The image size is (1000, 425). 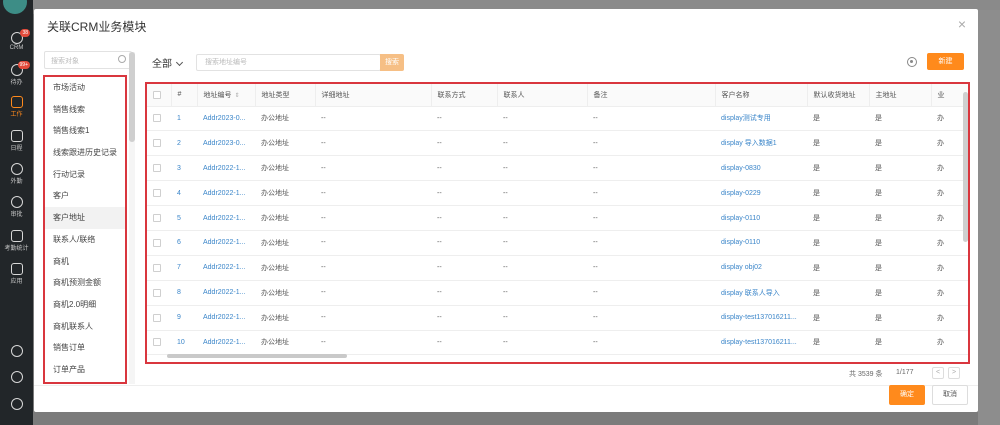 I want to click on settings-icon, so click(x=16, y=377).